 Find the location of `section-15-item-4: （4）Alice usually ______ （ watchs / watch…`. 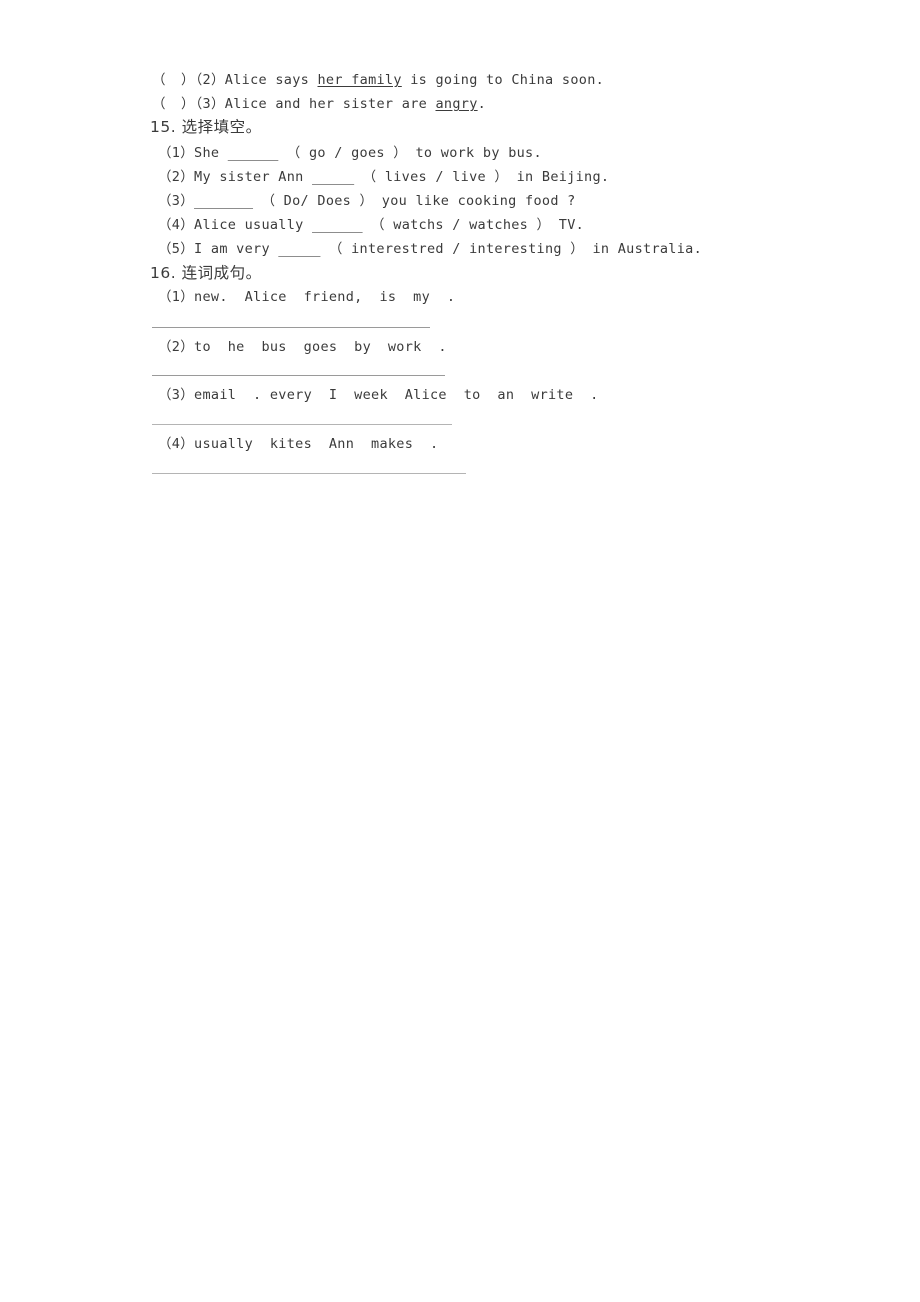

section-15-item-4: （4）Alice usually ______ （ watchs / watch… is located at coordinates (371, 225).